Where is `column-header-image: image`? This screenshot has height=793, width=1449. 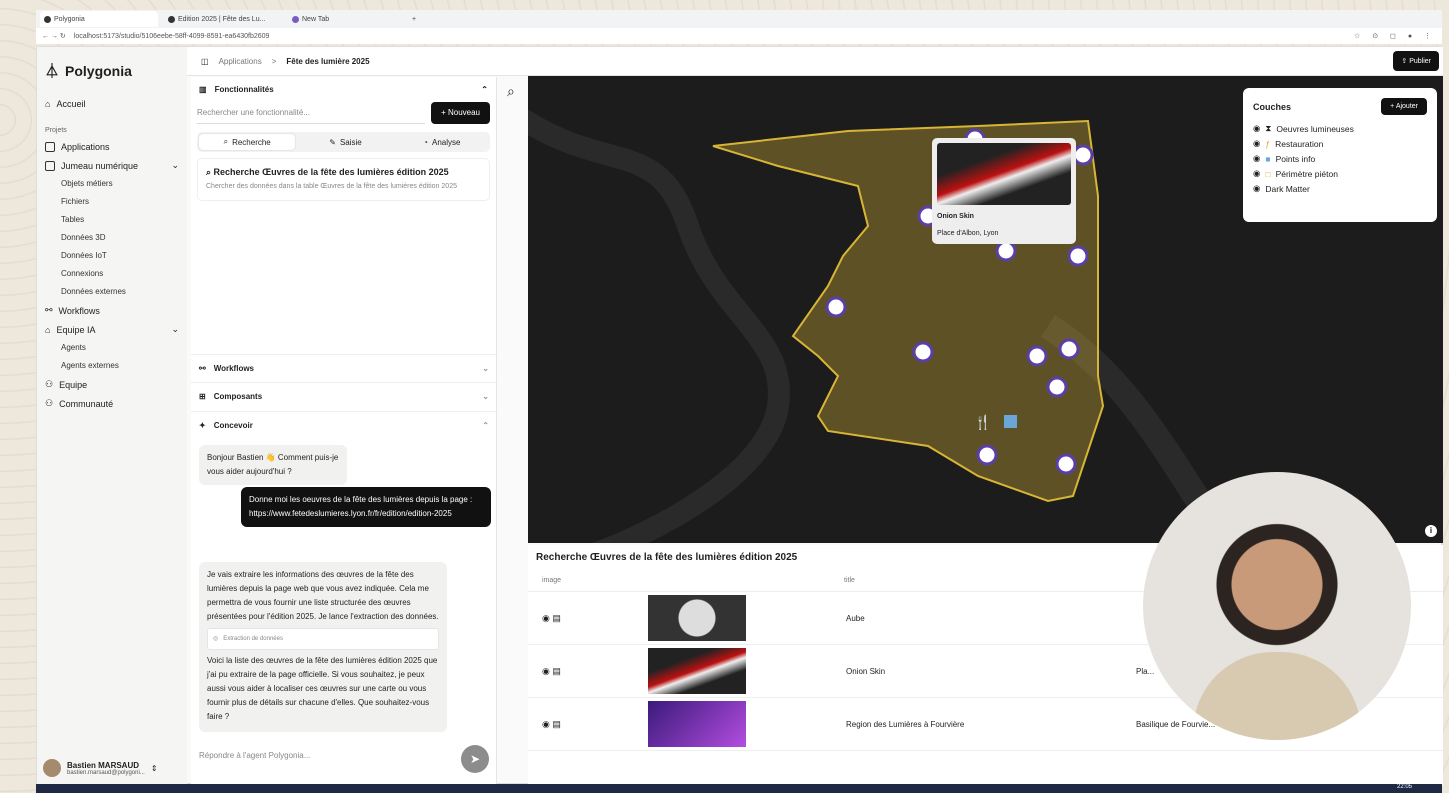
column-header-image: image is located at coordinates (686, 580).